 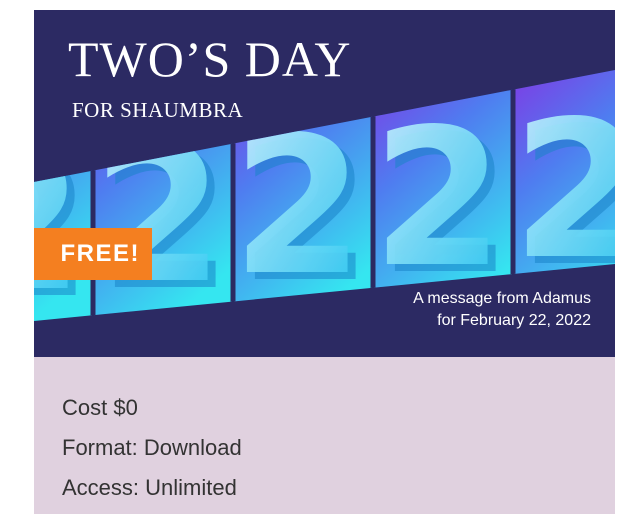 What do you see at coordinates (514, 320) in the screenshot?
I see `message-line-2: for February 22, 2022` at bounding box center [514, 320].